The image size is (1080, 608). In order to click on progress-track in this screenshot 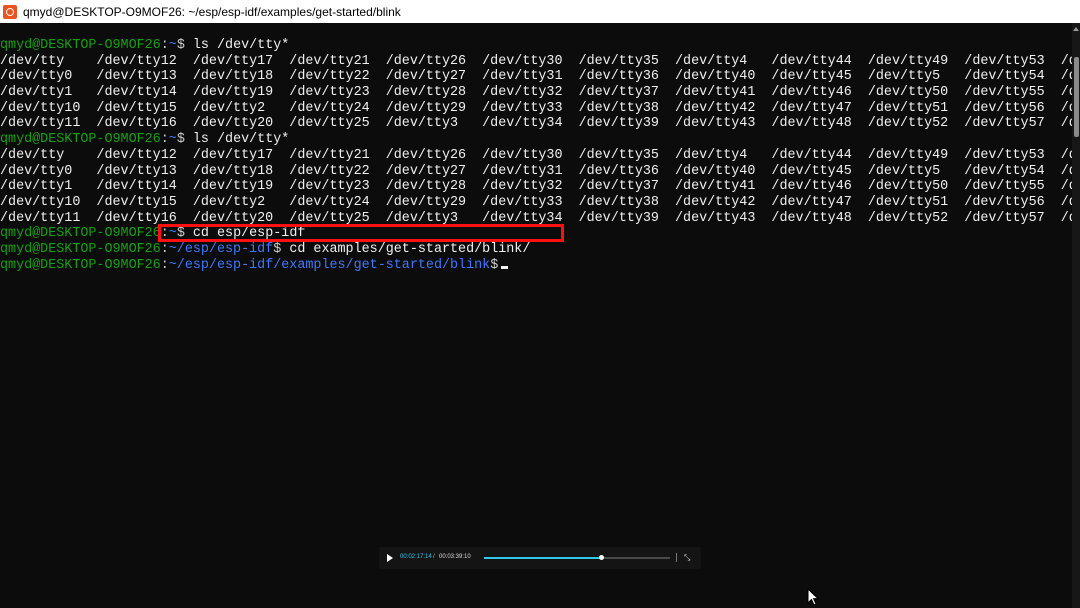, I will do `click(577, 557)`.